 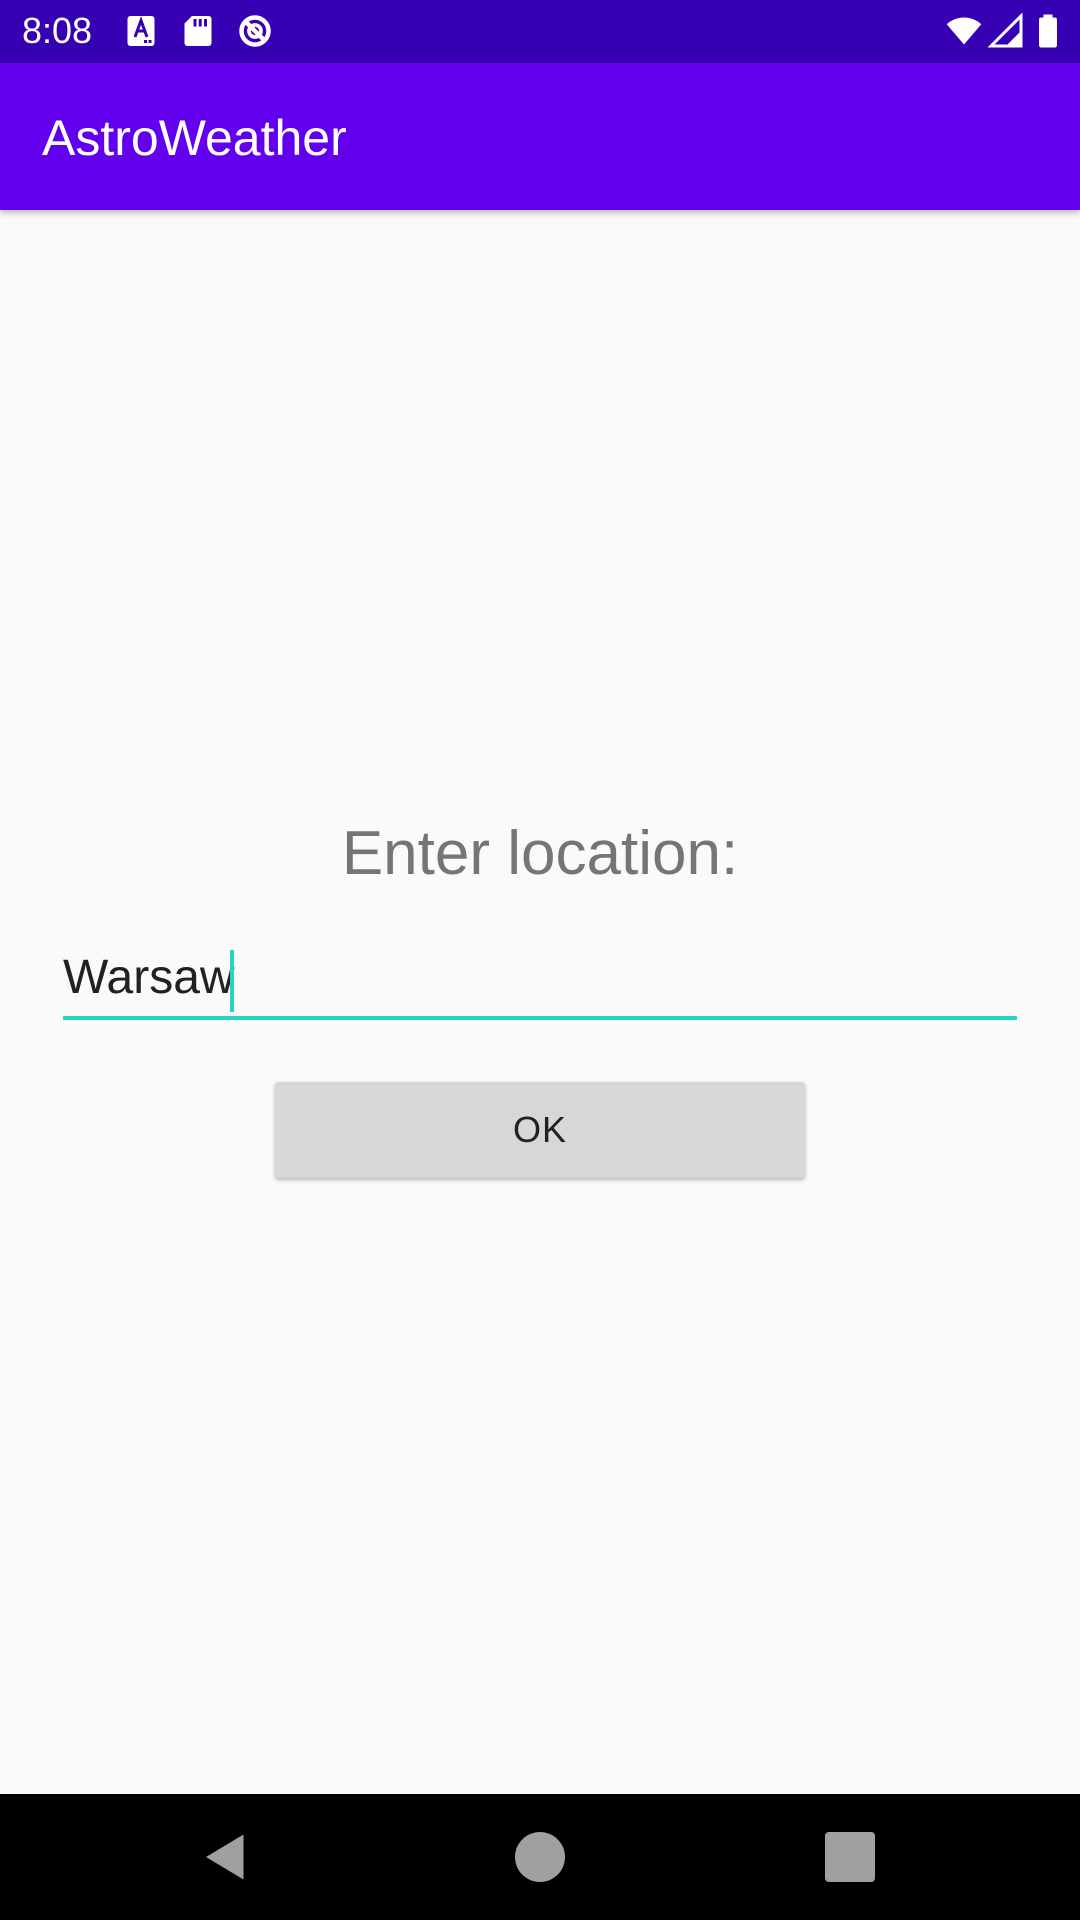 What do you see at coordinates (198, 31) in the screenshot?
I see `sd-card-icon` at bounding box center [198, 31].